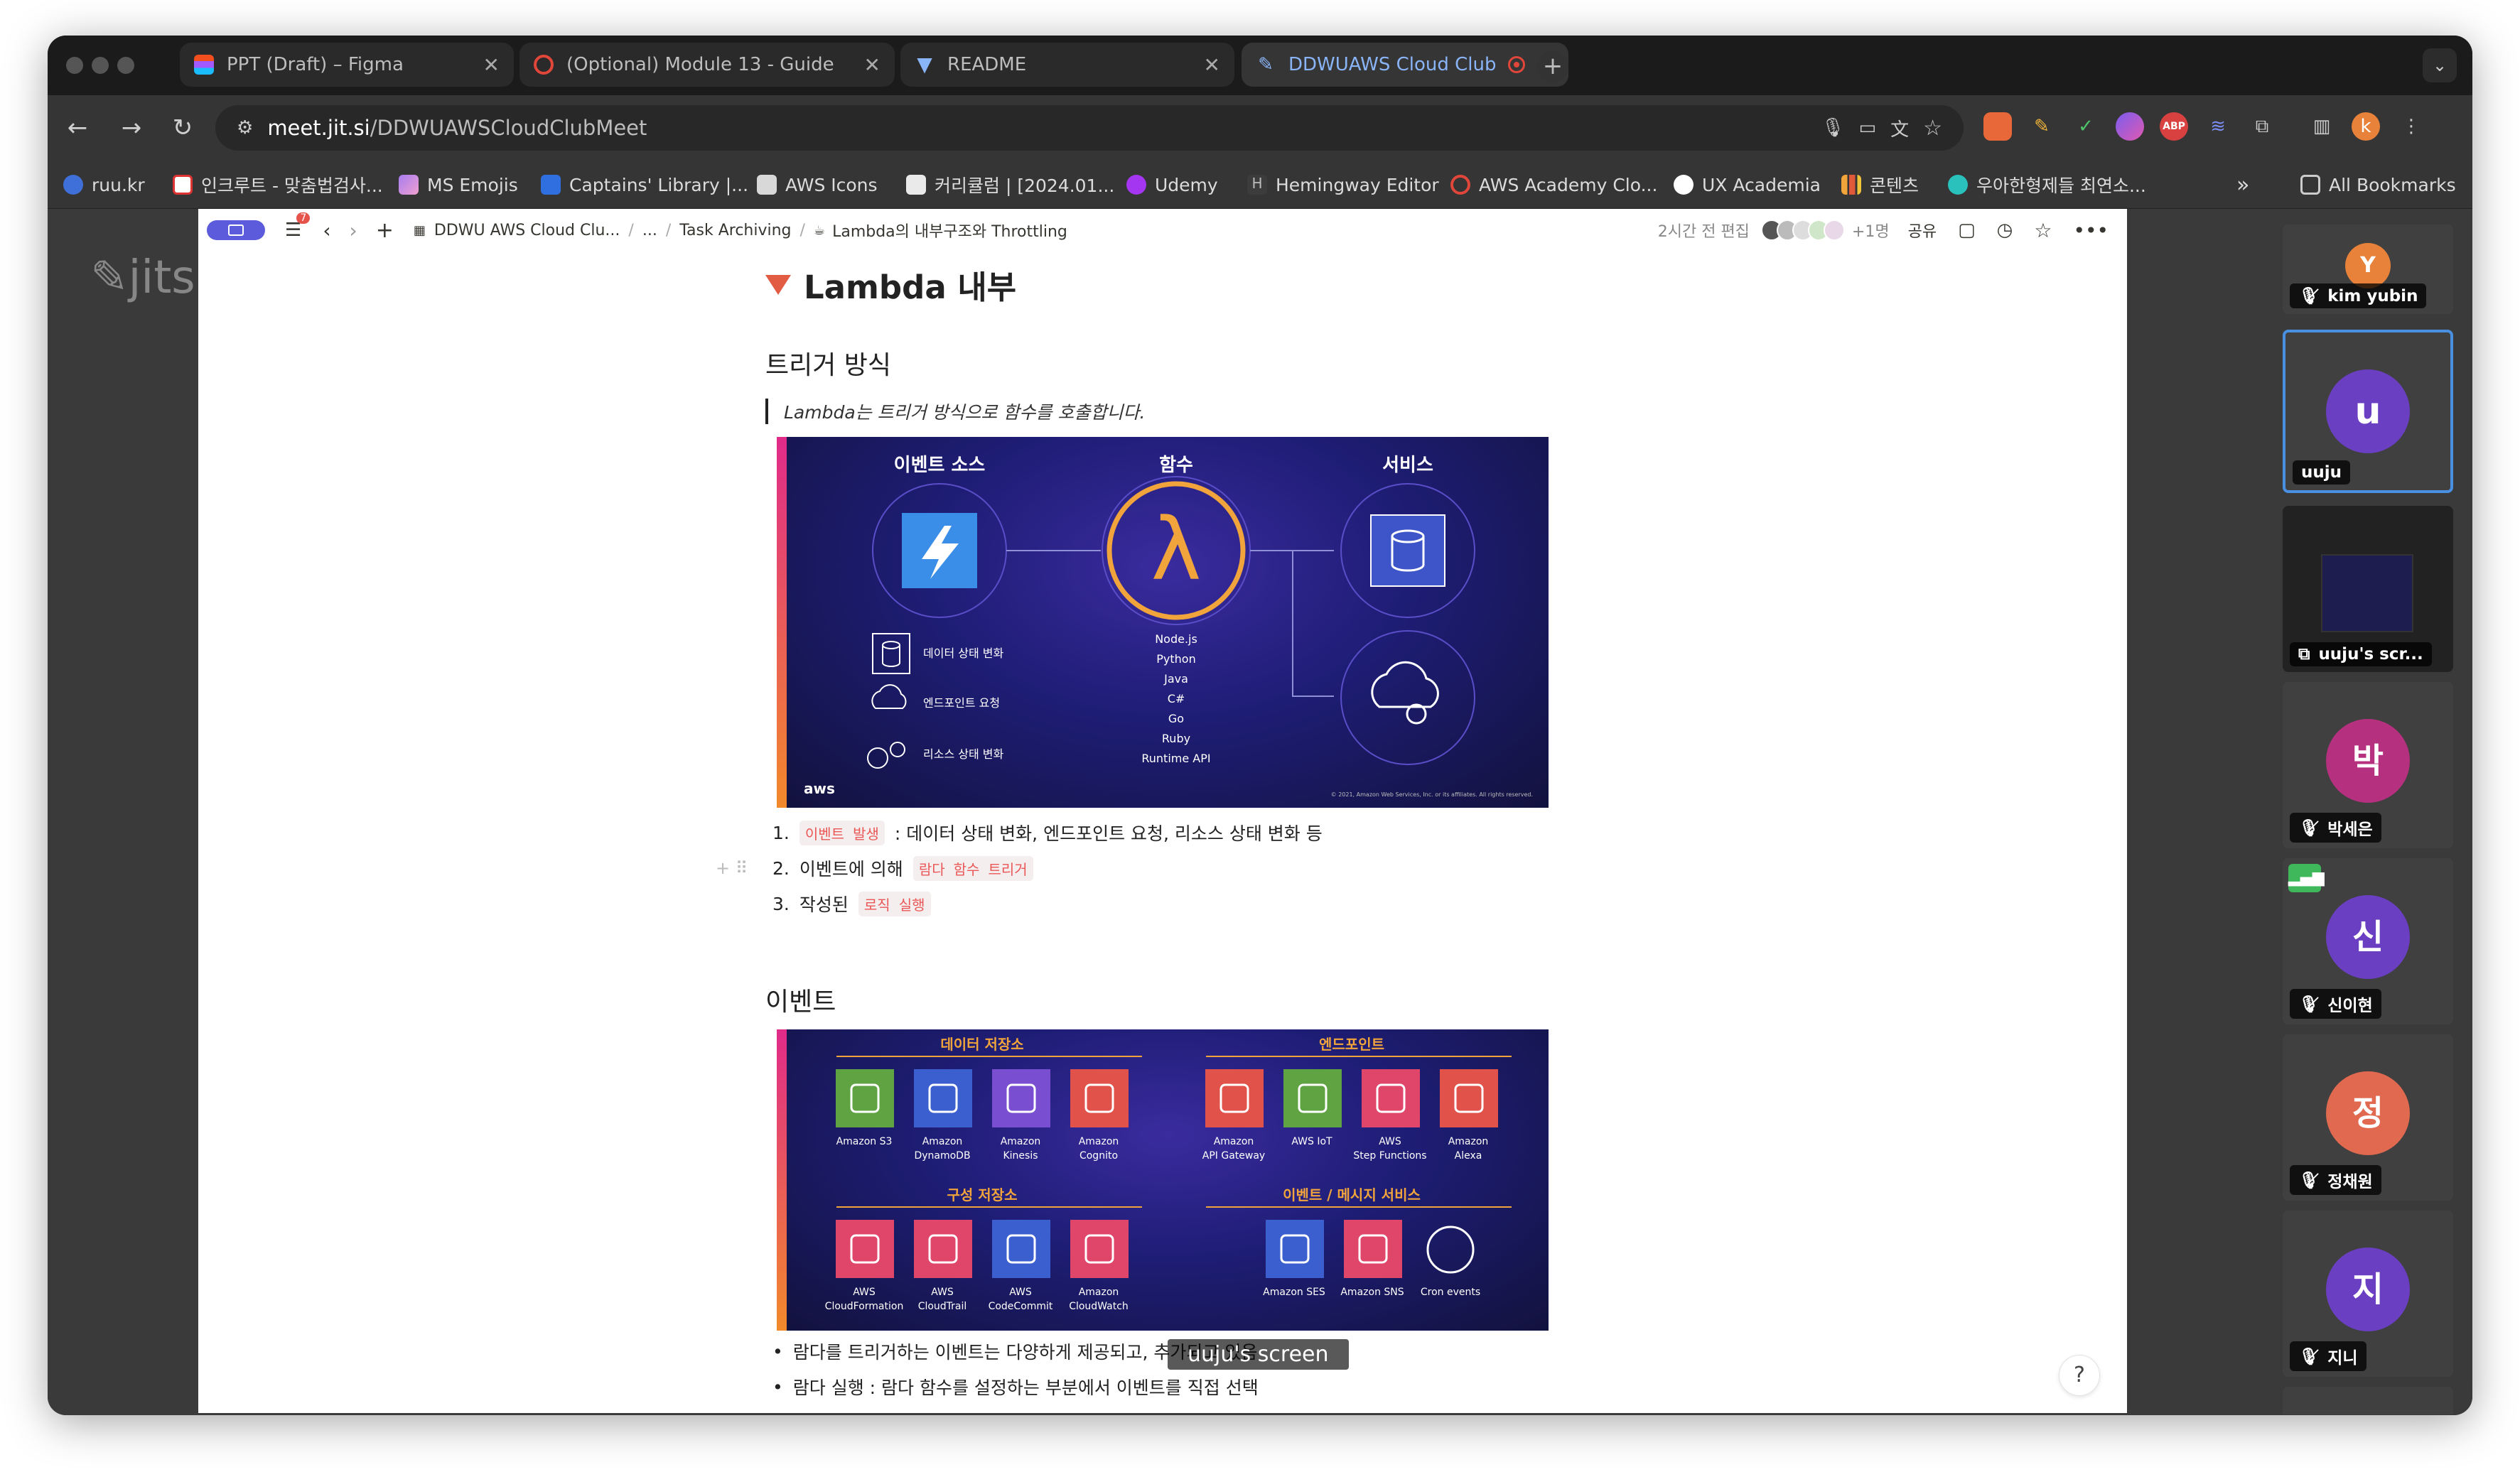 The height and width of the screenshot is (1472, 2520). Describe the element at coordinates (865, 1306) in the screenshot. I see `aws-service-label: CloudFormation` at that location.